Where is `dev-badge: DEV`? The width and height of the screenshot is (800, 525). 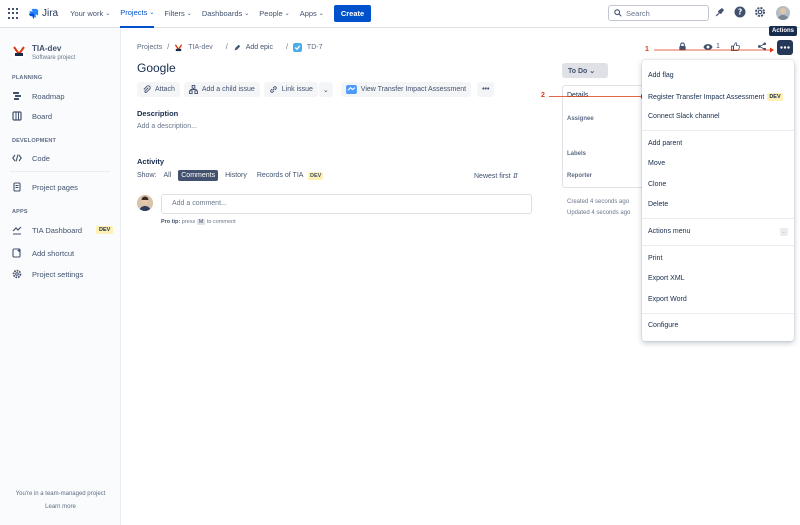 dev-badge: DEV is located at coordinates (775, 97).